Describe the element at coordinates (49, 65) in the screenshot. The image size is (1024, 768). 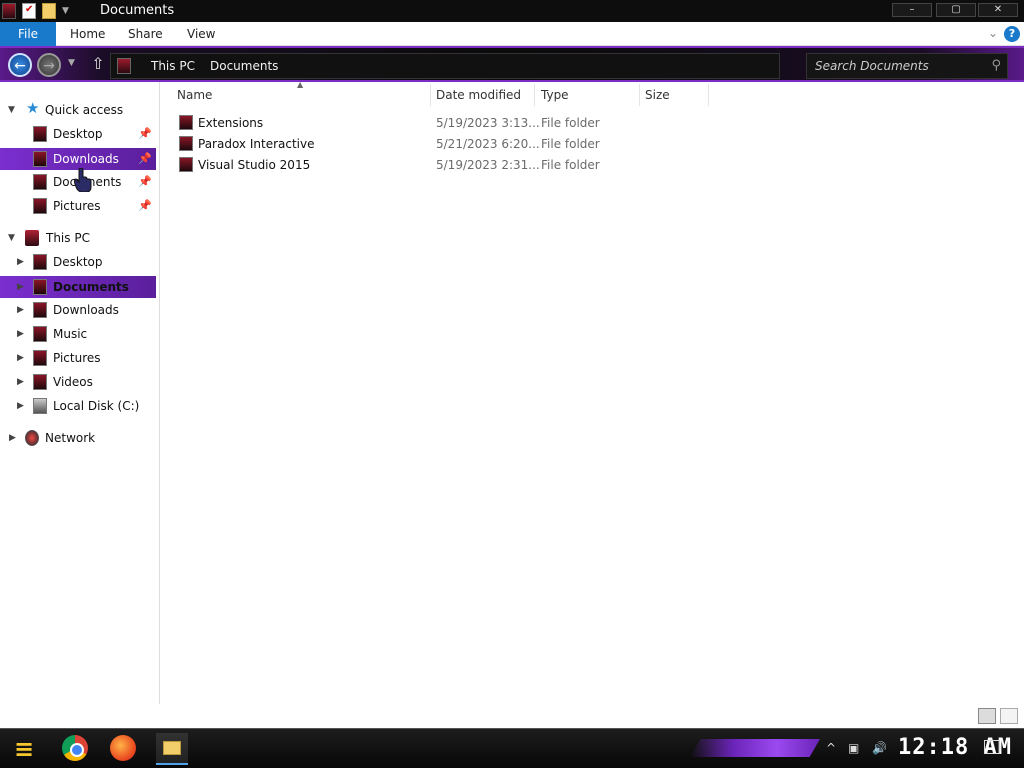
I see `forward-button: →` at that location.